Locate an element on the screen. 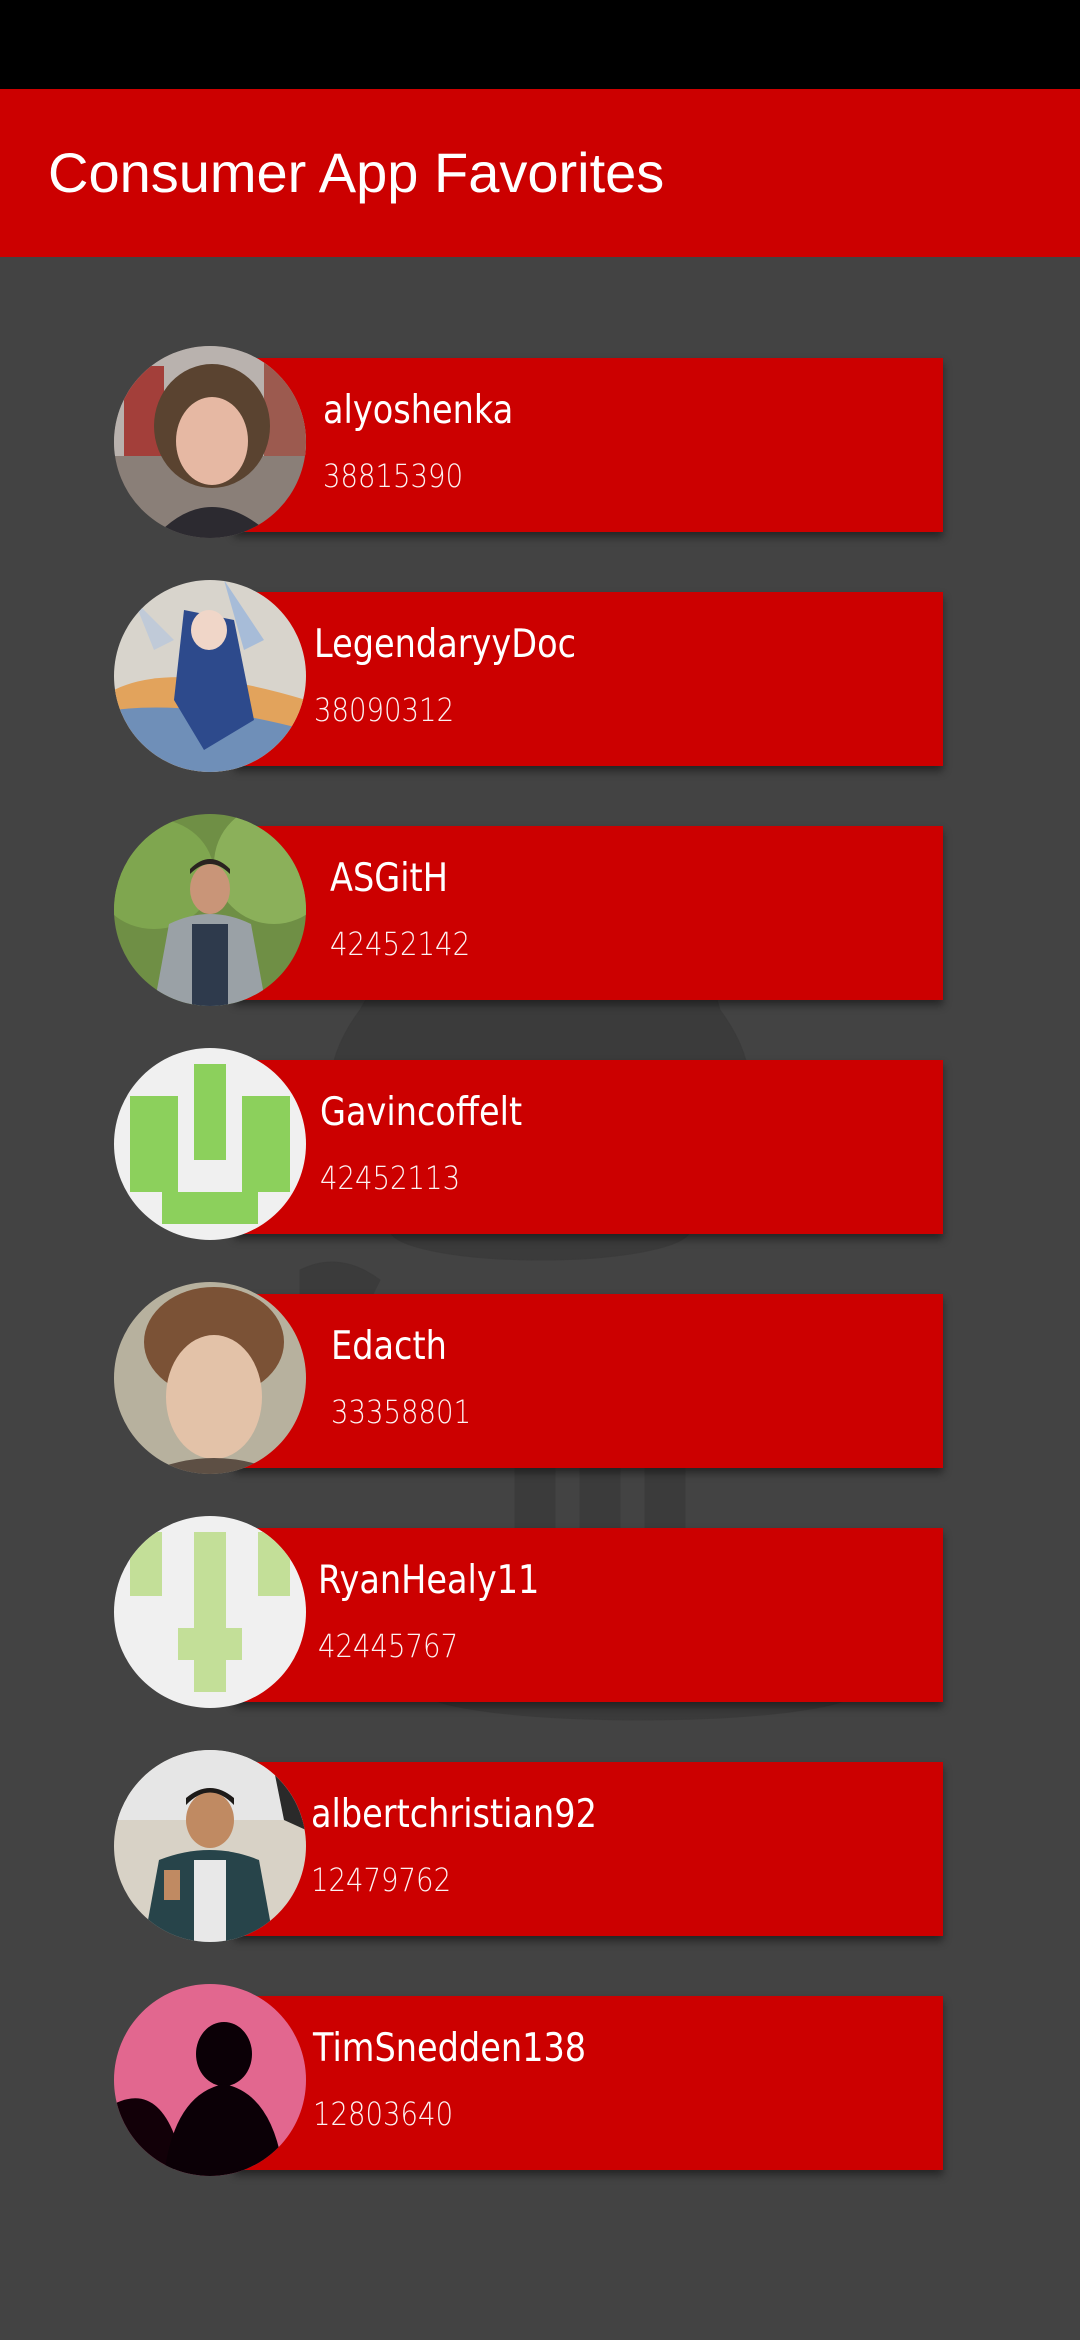 The height and width of the screenshot is (2340, 1080). list-item: albertchristian92 12479762 is located at coordinates (528, 1846).